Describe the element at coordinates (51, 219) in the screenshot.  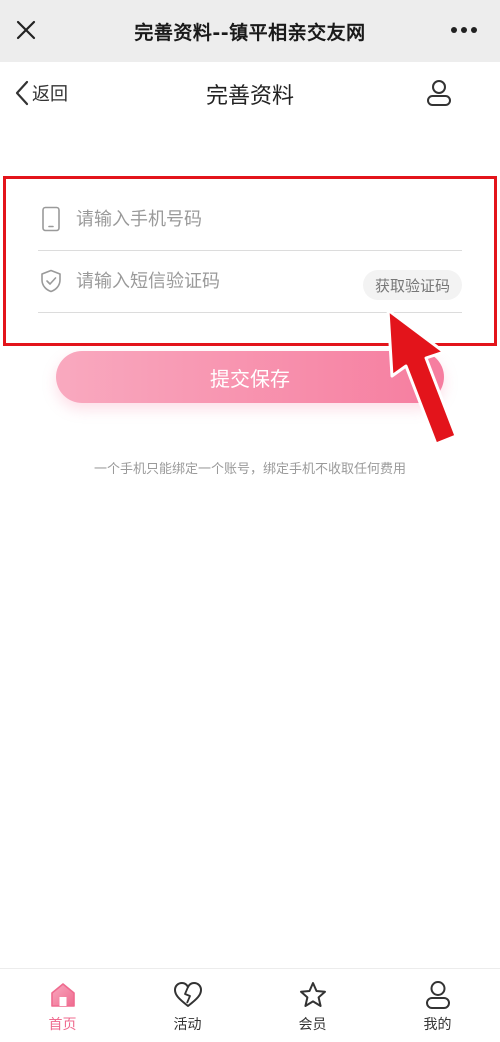
I see `phone-icon` at that location.